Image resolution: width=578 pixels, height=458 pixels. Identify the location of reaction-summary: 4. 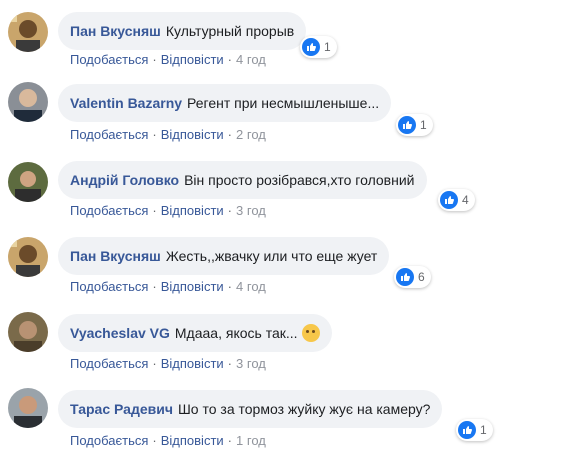
(456, 200).